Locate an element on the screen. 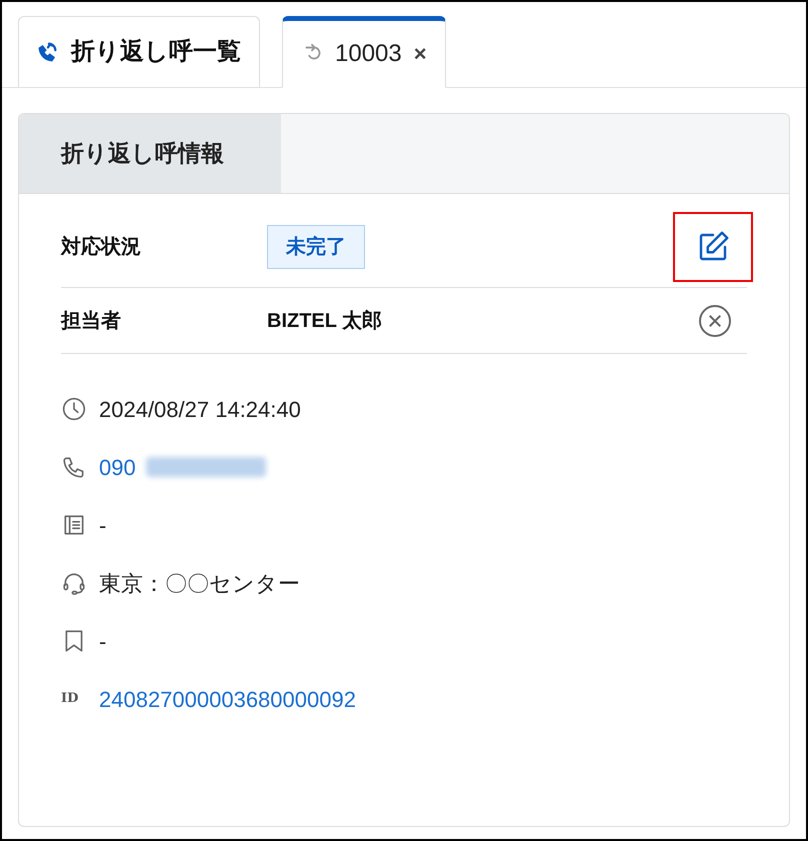  id-label: ID is located at coordinates (69, 699).